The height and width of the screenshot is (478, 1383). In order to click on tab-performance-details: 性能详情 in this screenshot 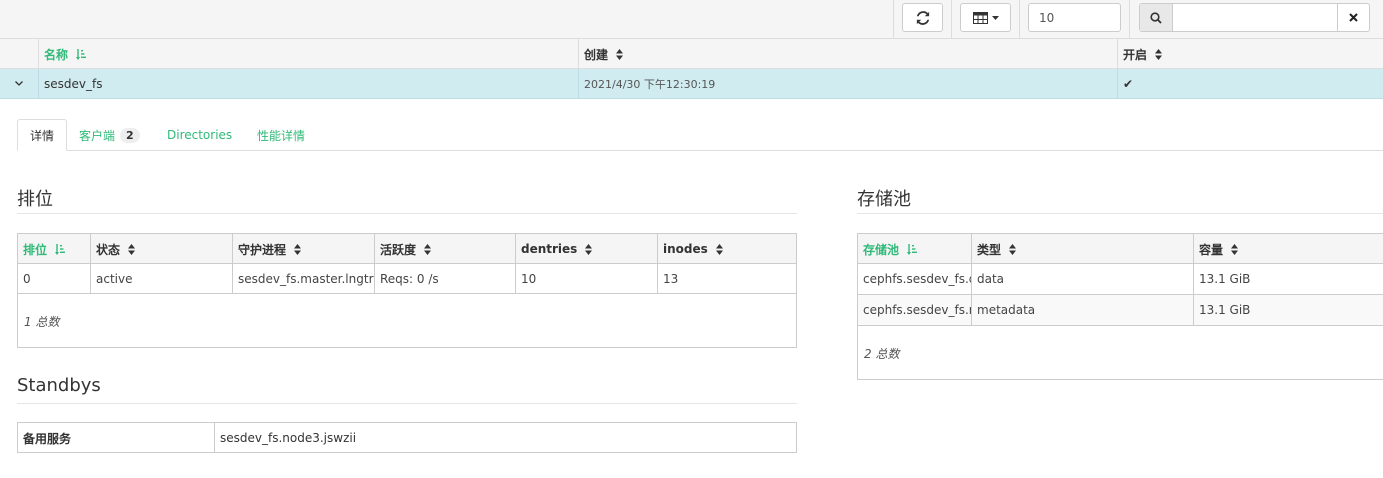, I will do `click(281, 135)`.